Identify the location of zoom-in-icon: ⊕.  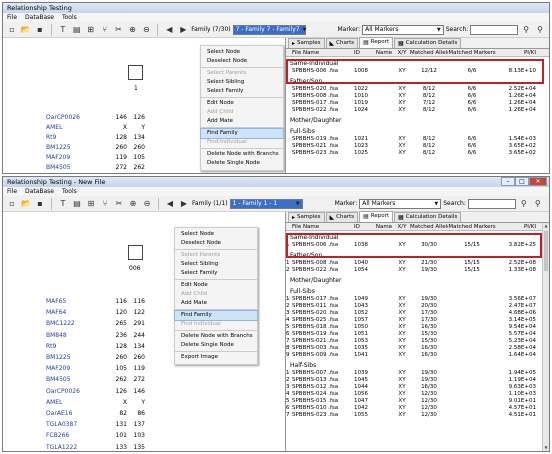
(133, 30).